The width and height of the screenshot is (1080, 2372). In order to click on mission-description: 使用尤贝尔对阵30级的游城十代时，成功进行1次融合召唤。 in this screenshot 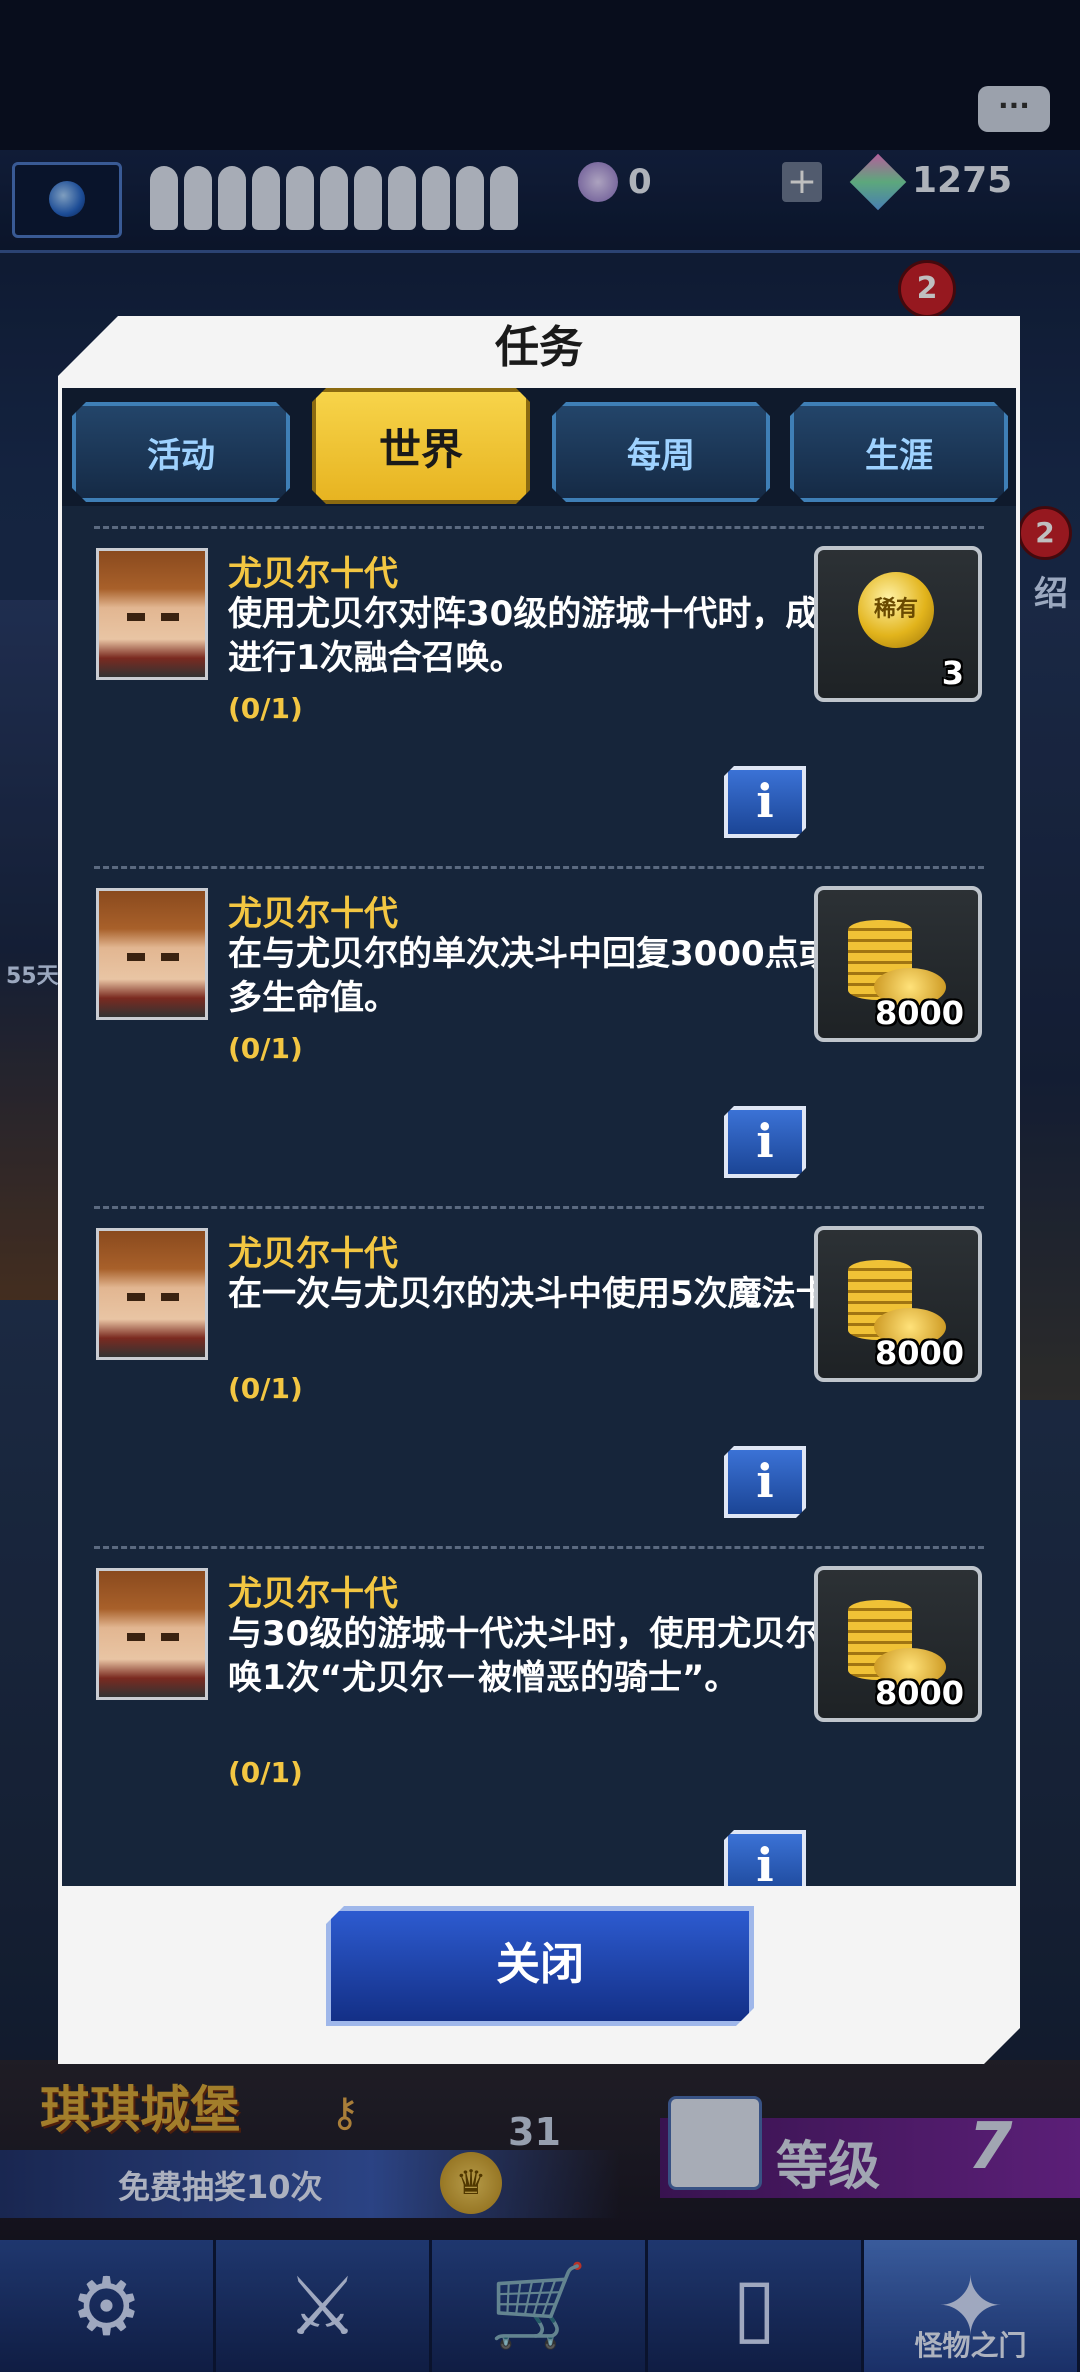, I will do `click(541, 636)`.